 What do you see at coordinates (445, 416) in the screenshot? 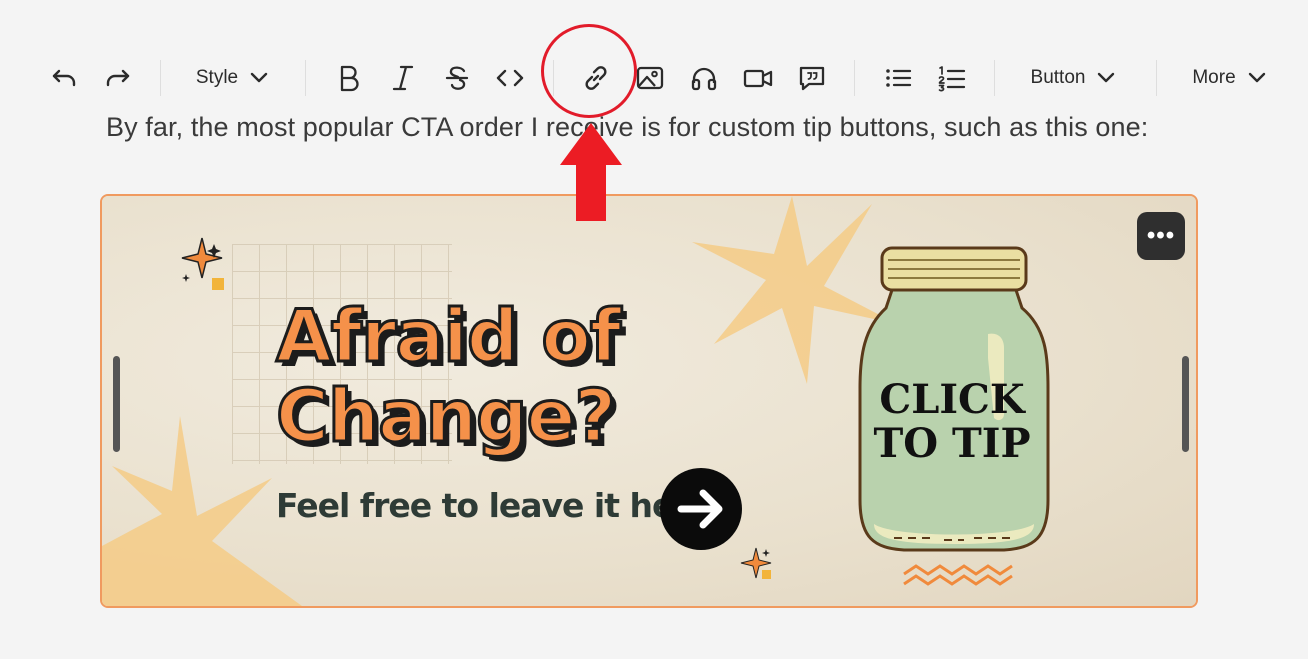
I see `headline-line-2: Change?` at bounding box center [445, 416].